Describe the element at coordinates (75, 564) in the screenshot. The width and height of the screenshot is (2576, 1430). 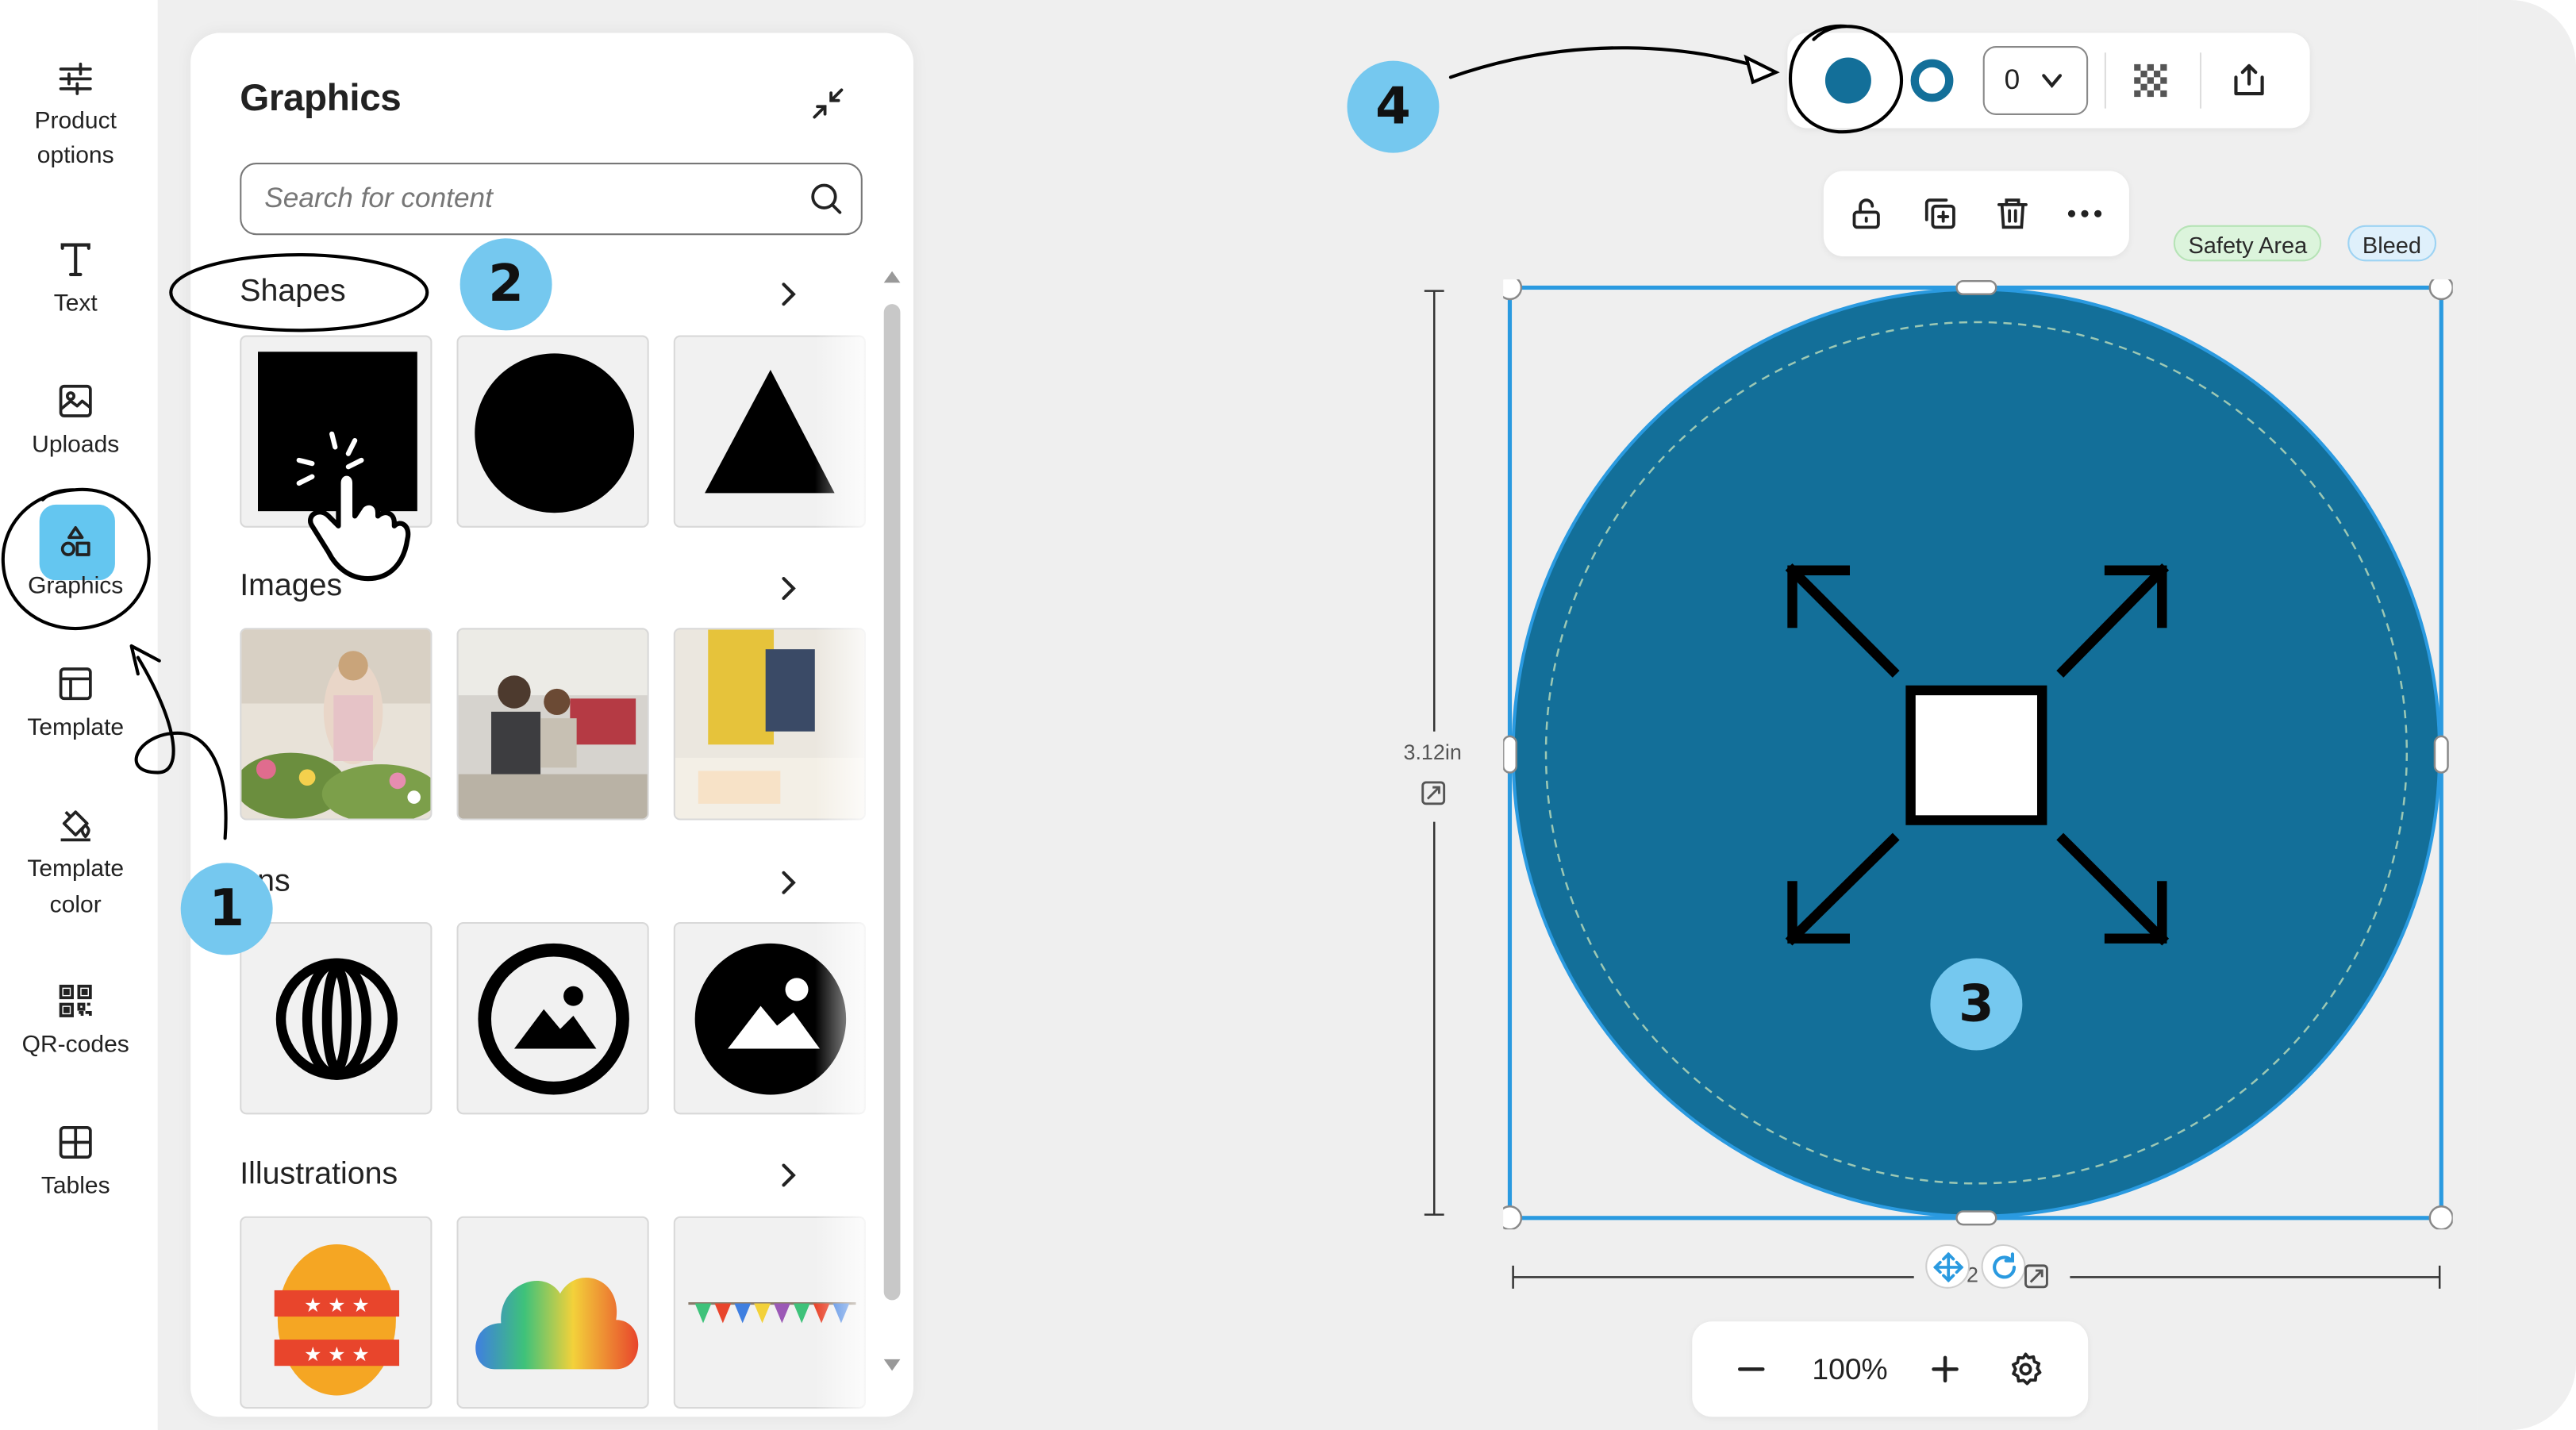
I see `sidebar-item-graphics: Graphics` at that location.